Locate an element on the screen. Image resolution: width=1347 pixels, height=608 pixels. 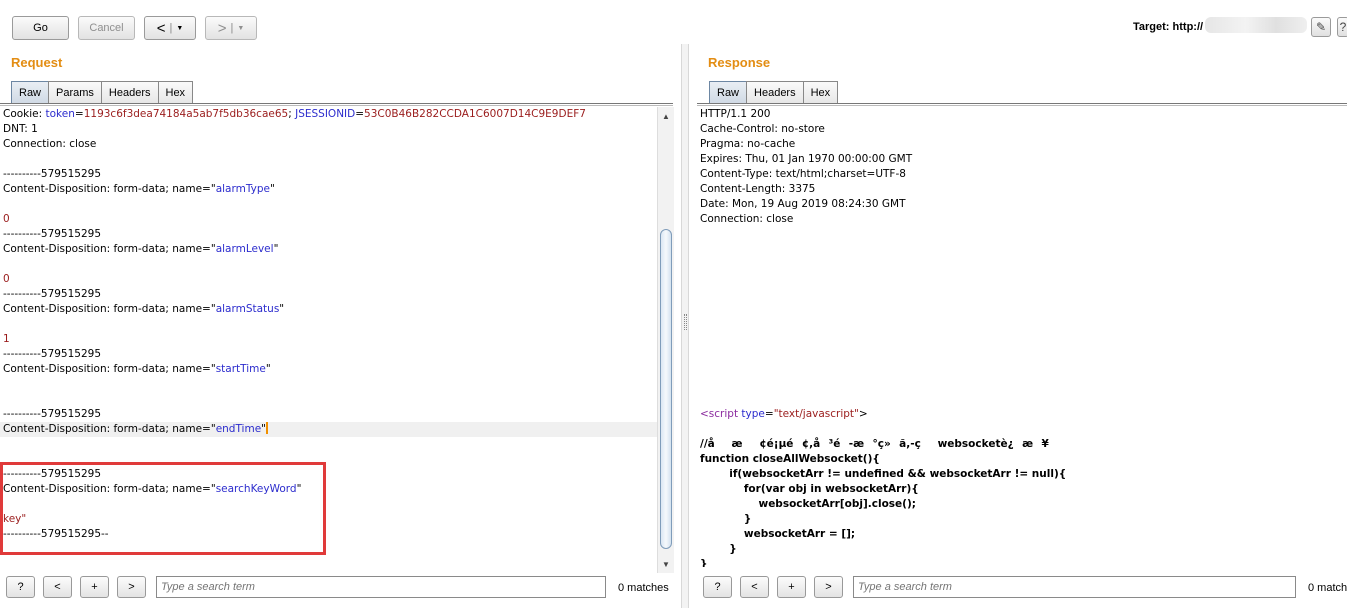
request-tab-hex: Hex is located at coordinates (175, 92).